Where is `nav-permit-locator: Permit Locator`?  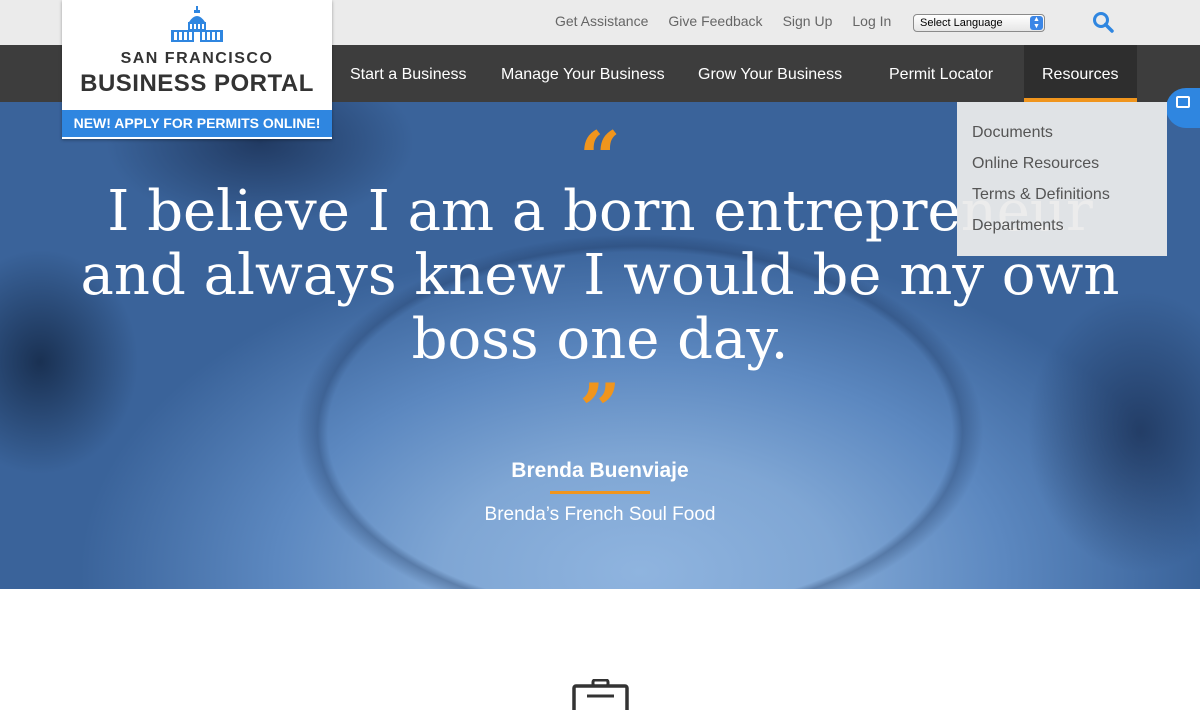 nav-permit-locator: Permit Locator is located at coordinates (941, 73).